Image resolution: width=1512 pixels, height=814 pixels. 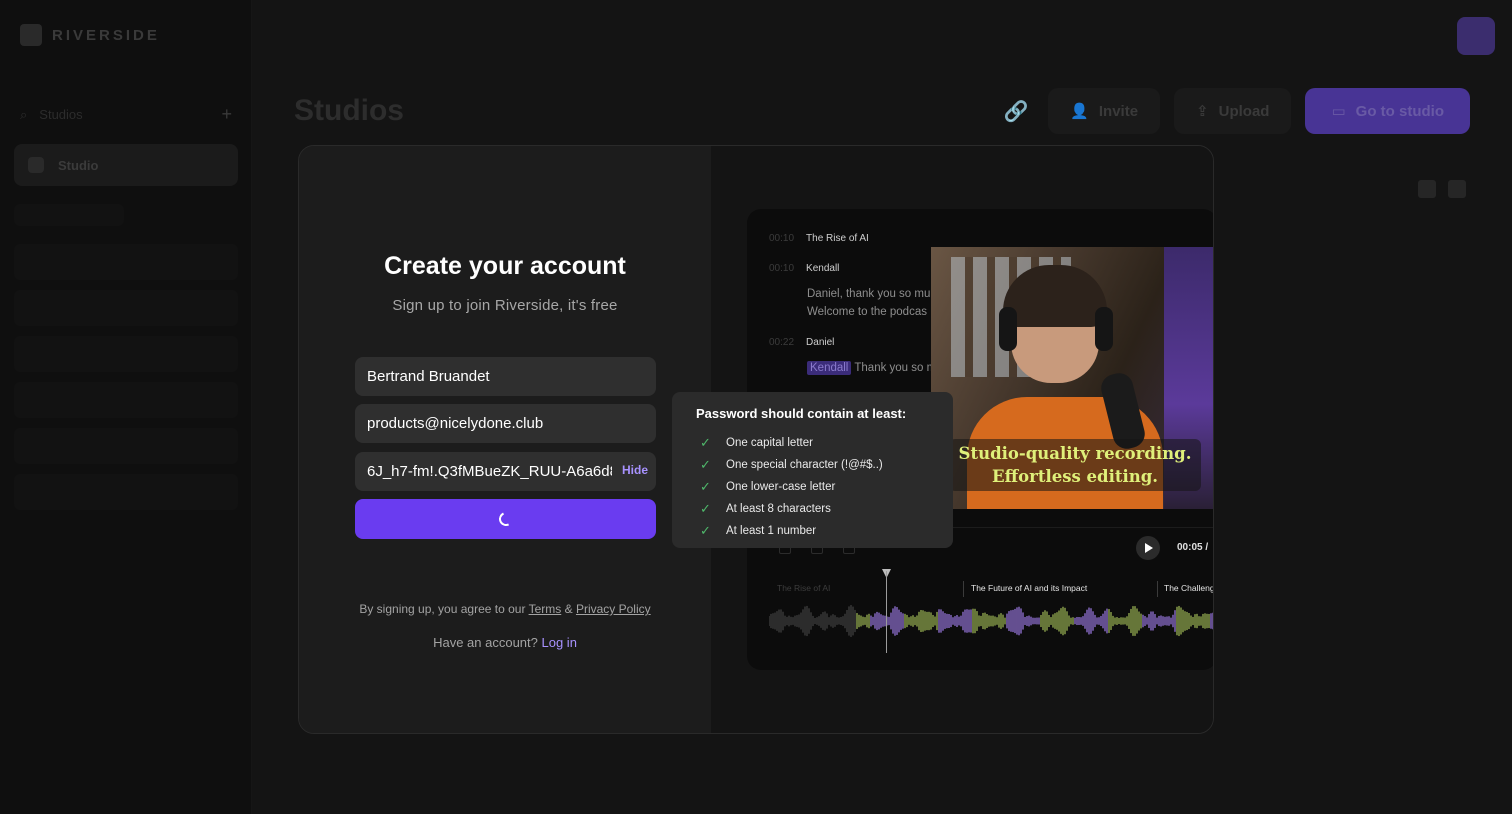 I want to click on user-avatar, so click(x=1476, y=36).